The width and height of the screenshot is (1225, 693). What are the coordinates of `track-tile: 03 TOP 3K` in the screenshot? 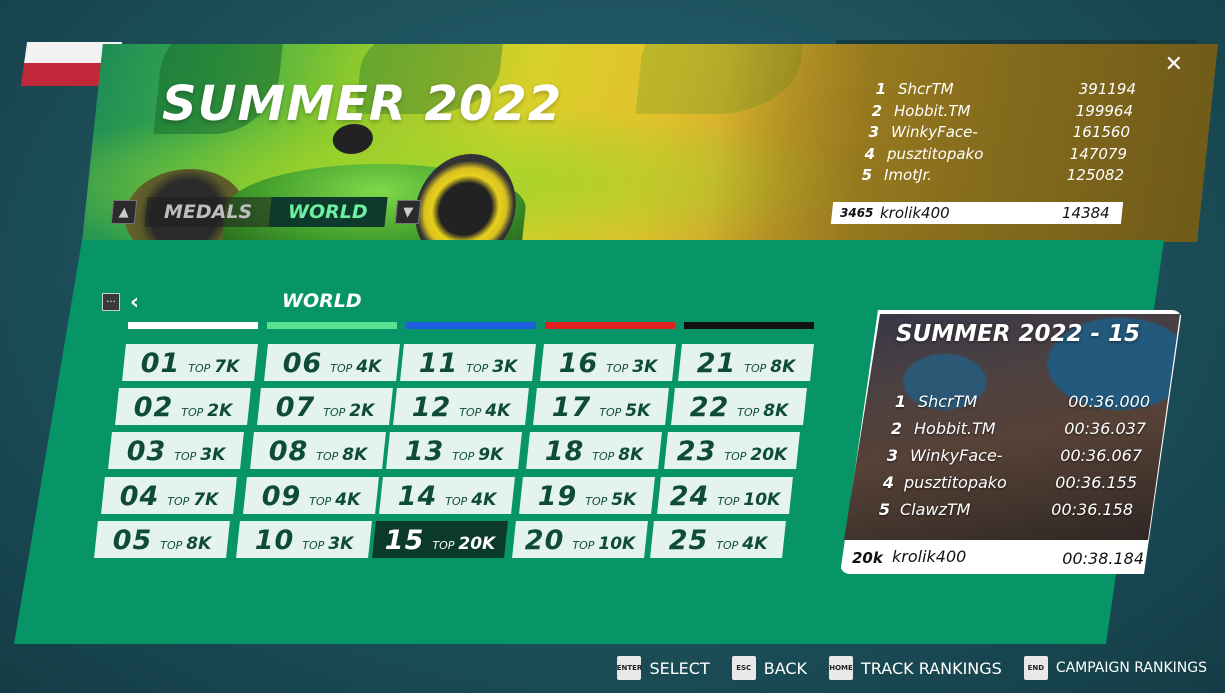 It's located at (176, 450).